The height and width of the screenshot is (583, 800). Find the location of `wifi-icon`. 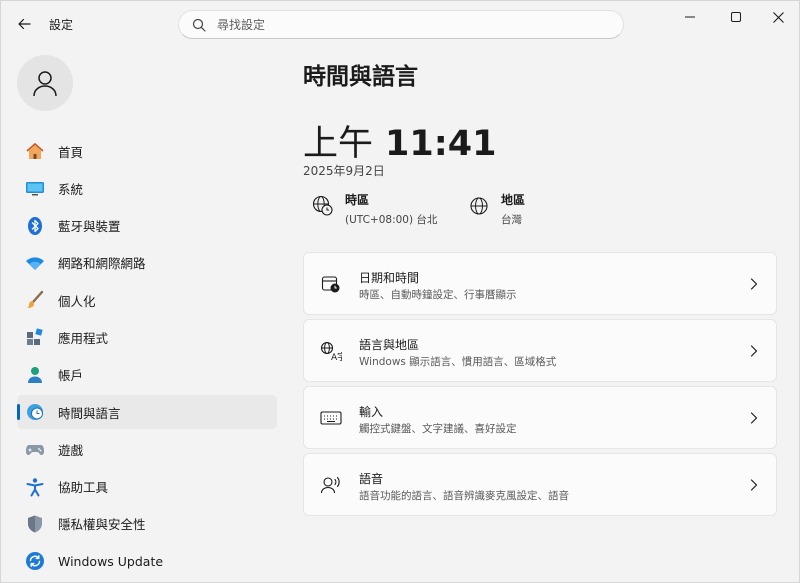

wifi-icon is located at coordinates (35, 263).